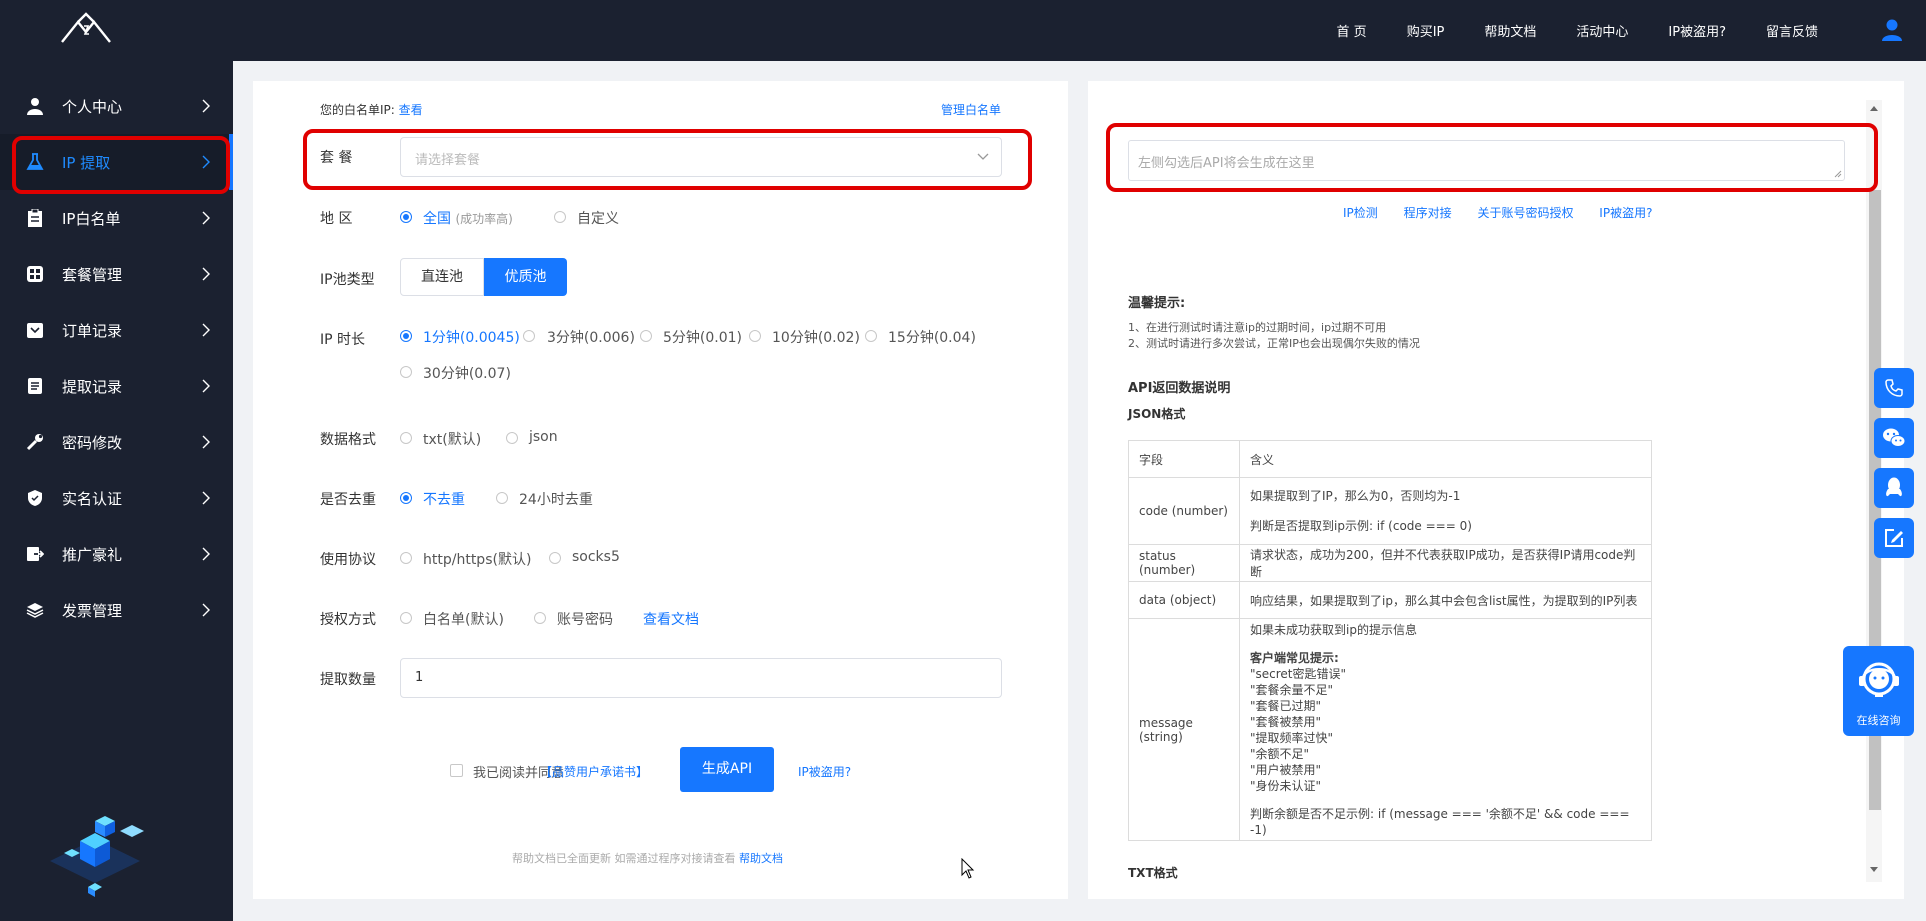 This screenshot has width=1926, height=921. What do you see at coordinates (512, 438) in the screenshot?
I see `format-json-radio` at bounding box center [512, 438].